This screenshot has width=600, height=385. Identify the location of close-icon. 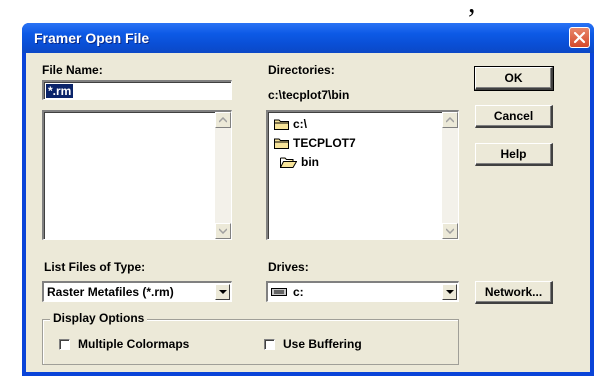
(579, 37).